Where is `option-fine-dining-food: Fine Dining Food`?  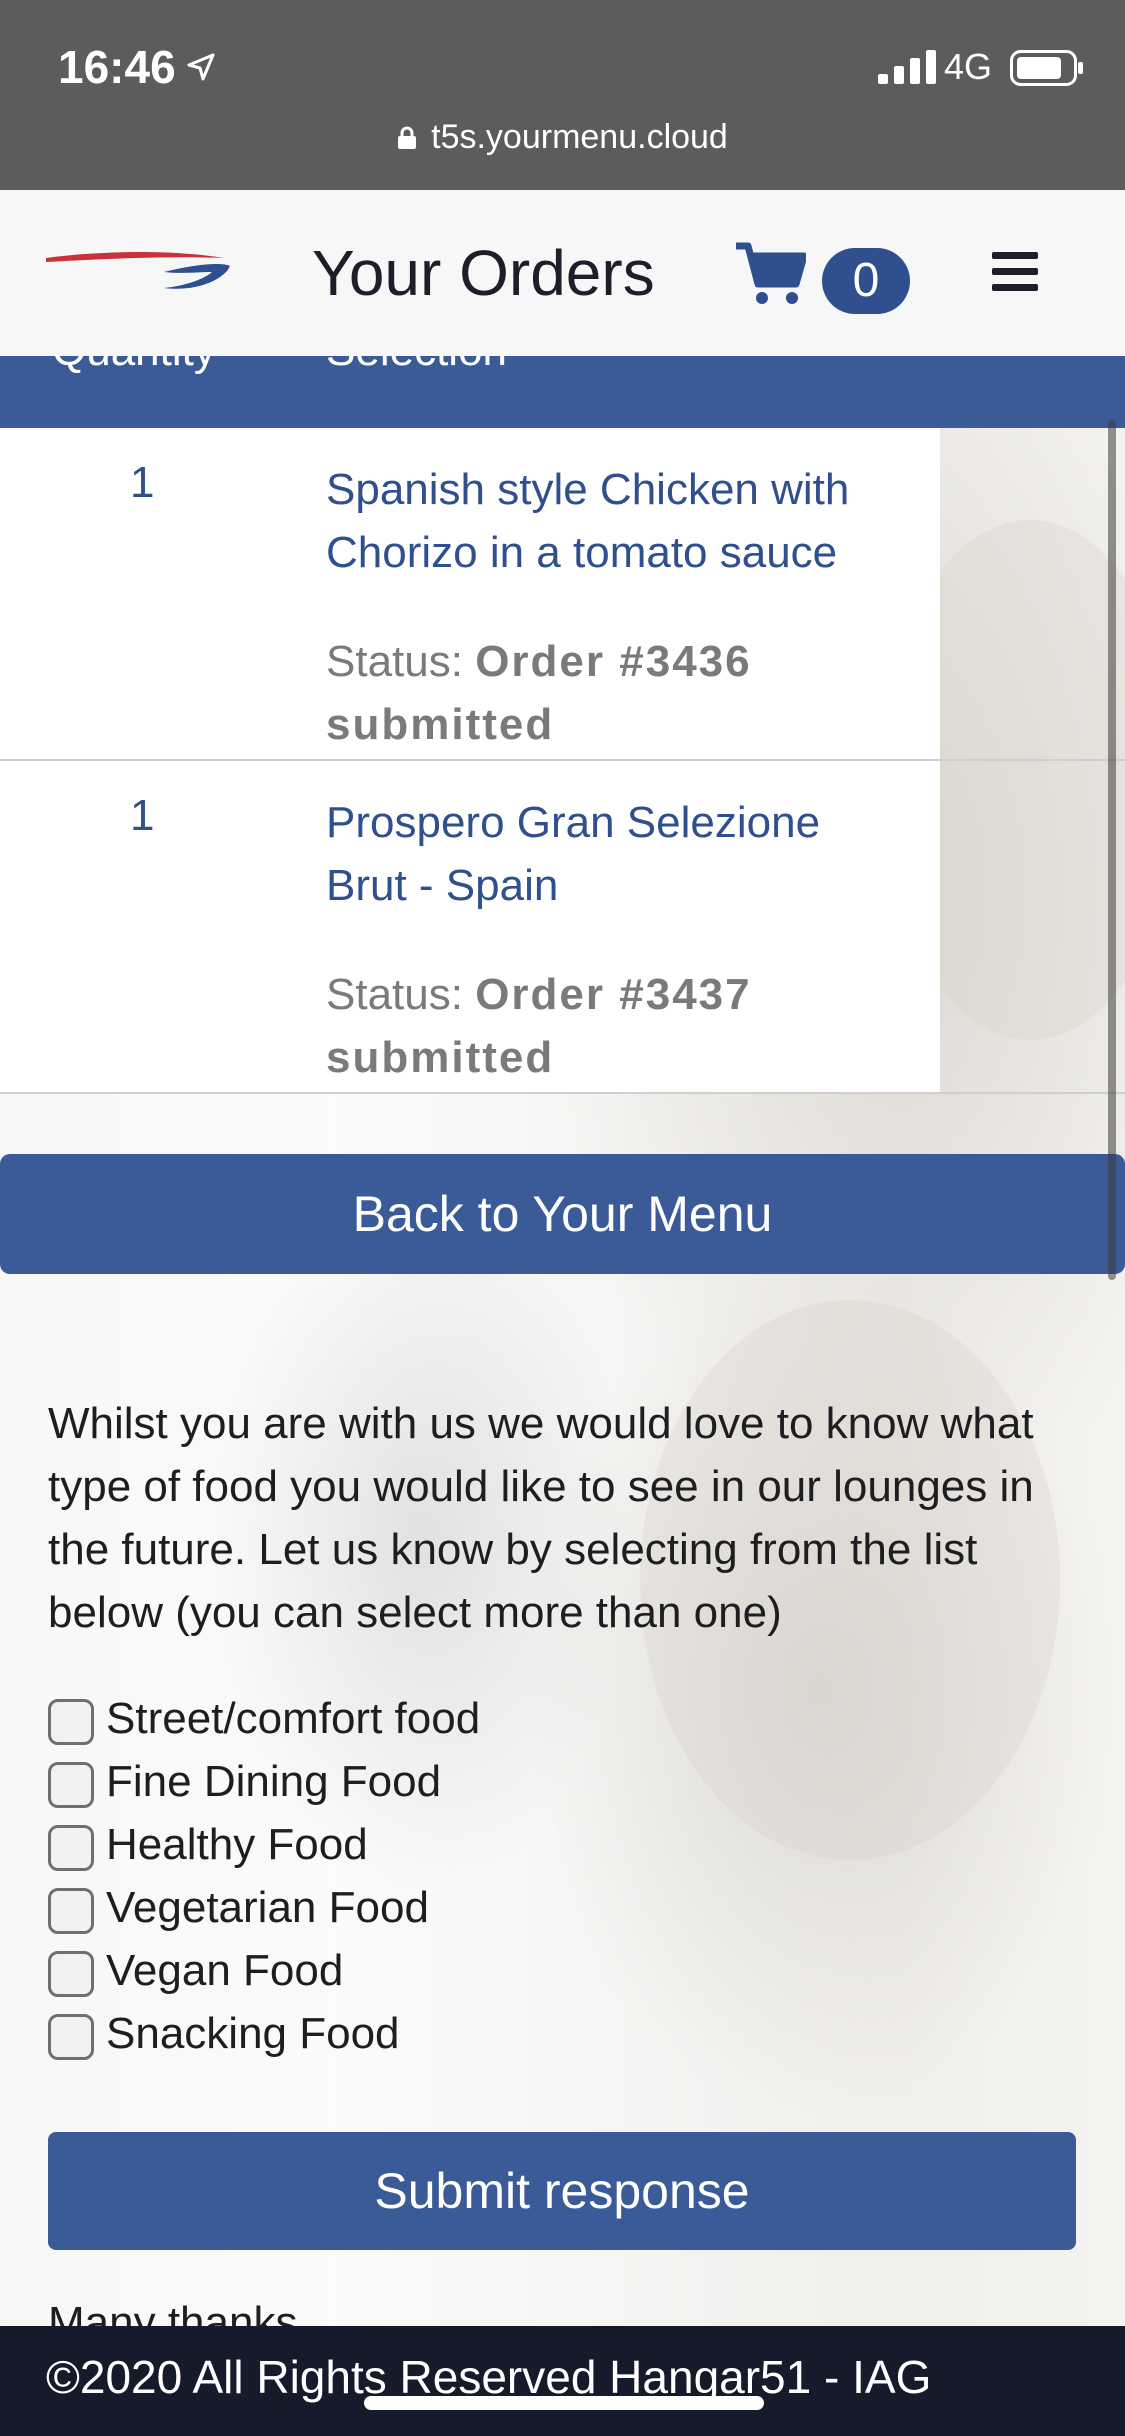
option-fine-dining-food: Fine Dining Food is located at coordinates (244, 1787).